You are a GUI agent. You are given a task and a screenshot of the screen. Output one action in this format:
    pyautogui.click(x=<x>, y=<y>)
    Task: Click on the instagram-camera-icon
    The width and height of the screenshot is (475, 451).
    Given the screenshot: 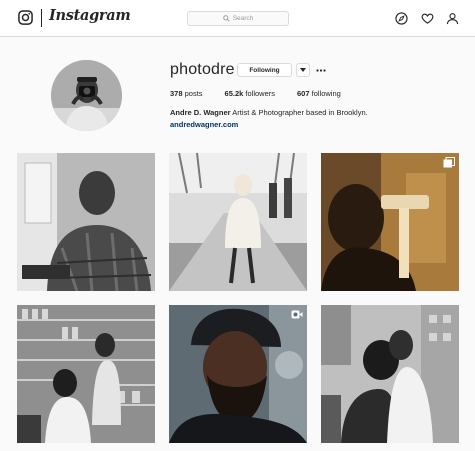 What is the action you would take?
    pyautogui.click(x=25, y=17)
    